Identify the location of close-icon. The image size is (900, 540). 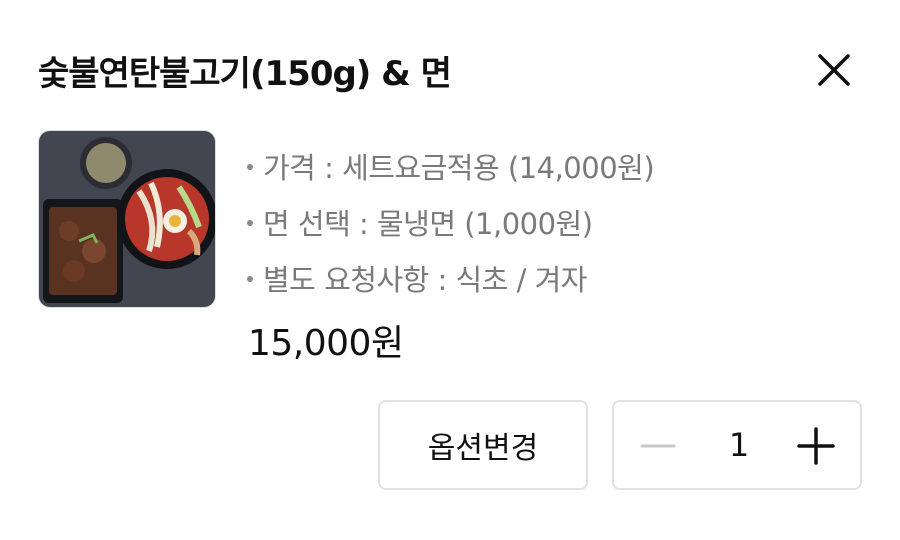
(834, 70).